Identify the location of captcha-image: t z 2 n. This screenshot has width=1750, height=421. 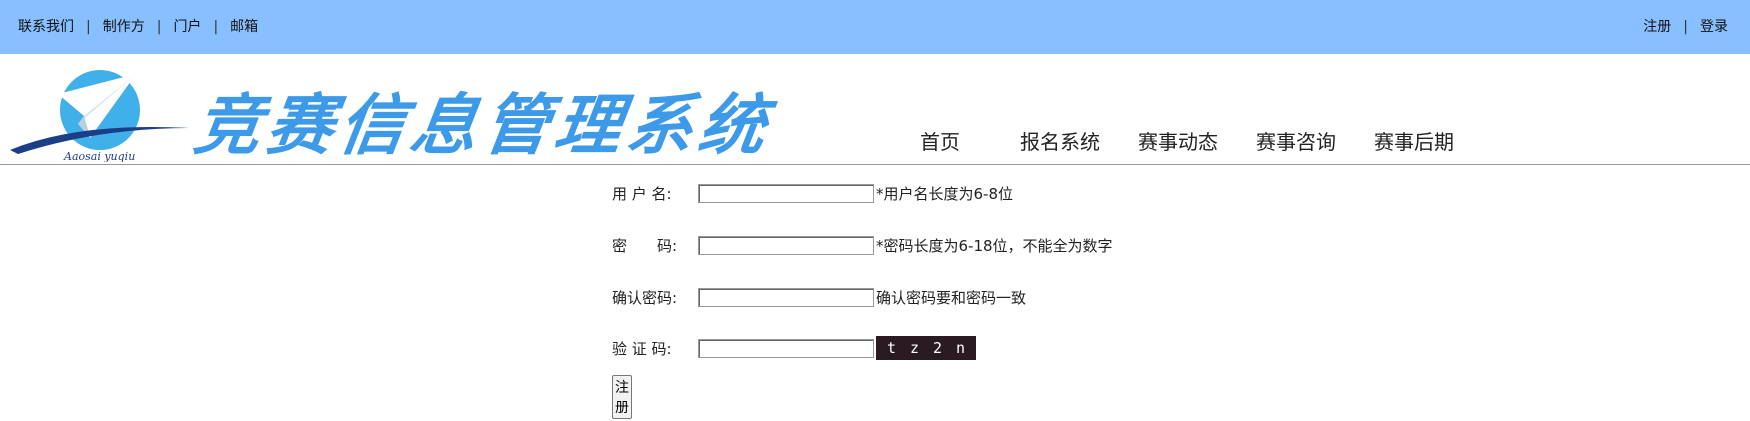
(926, 348).